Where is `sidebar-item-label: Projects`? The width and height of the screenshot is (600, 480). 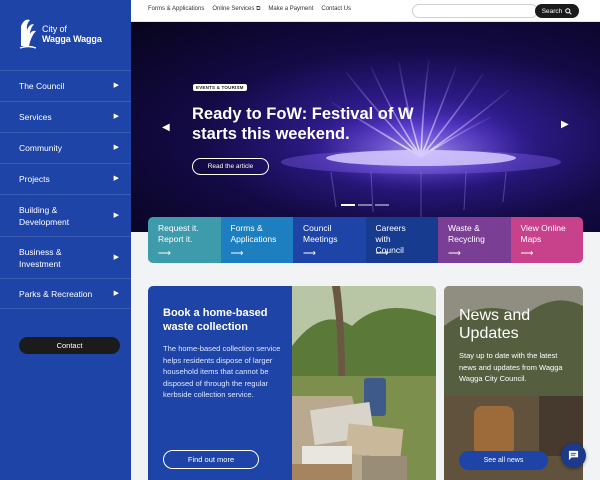
sidebar-item-label: Projects is located at coordinates (34, 179).